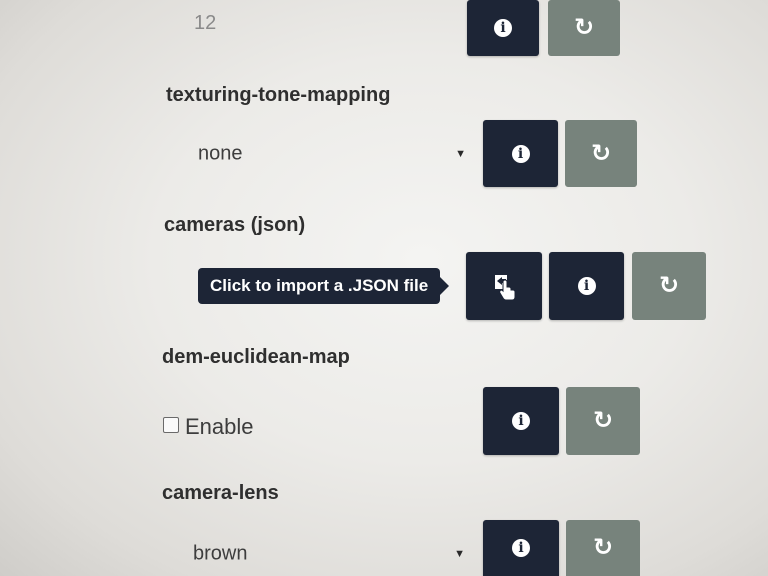 This screenshot has height=576, width=768. What do you see at coordinates (332, 154) in the screenshot?
I see `texturing-tone-mapping-select: none ▼` at bounding box center [332, 154].